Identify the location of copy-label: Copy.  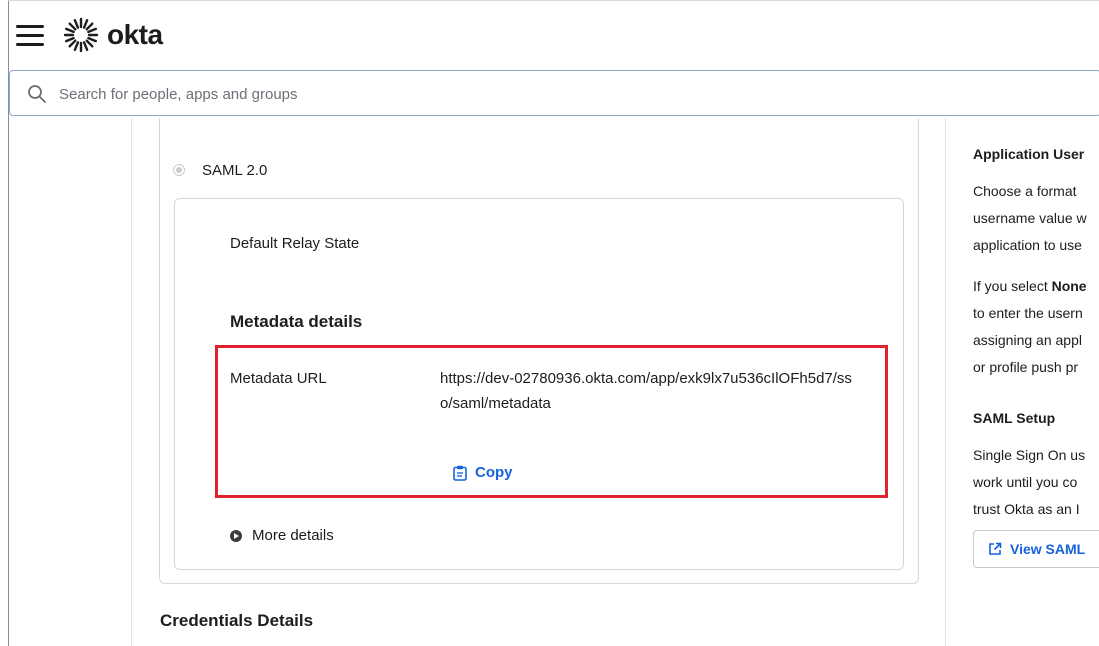
(494, 472).